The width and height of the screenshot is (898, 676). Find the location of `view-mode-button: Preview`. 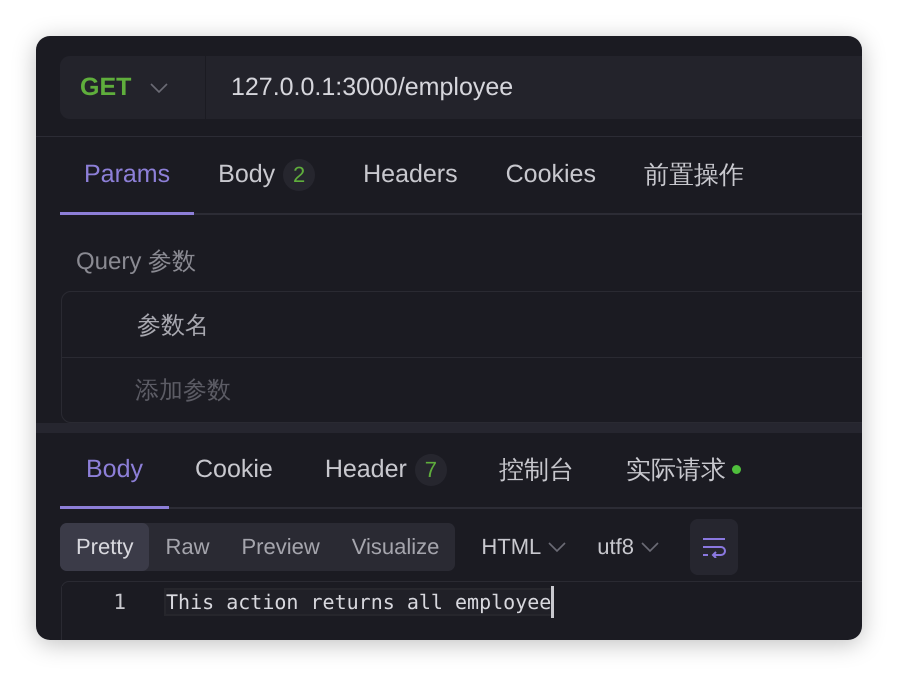

view-mode-button: Preview is located at coordinates (280, 547).